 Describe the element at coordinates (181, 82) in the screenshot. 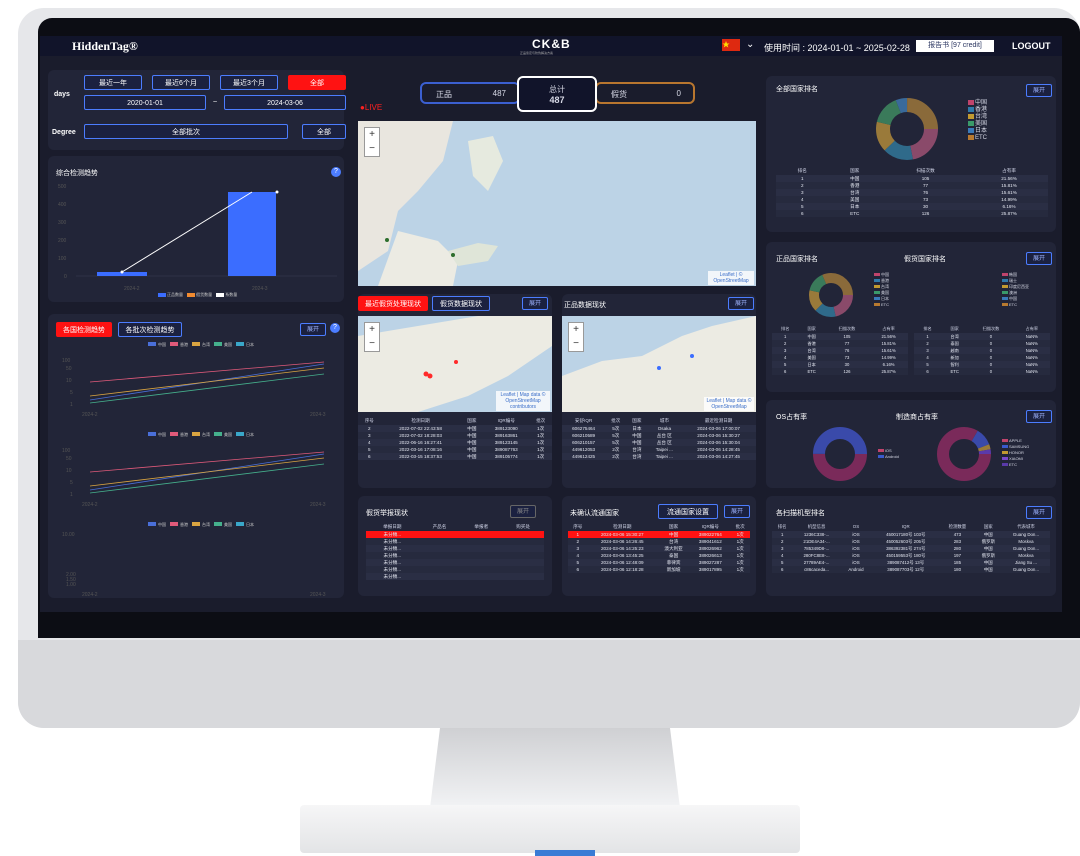

I see `last-6-months-button: 最近6个月` at that location.